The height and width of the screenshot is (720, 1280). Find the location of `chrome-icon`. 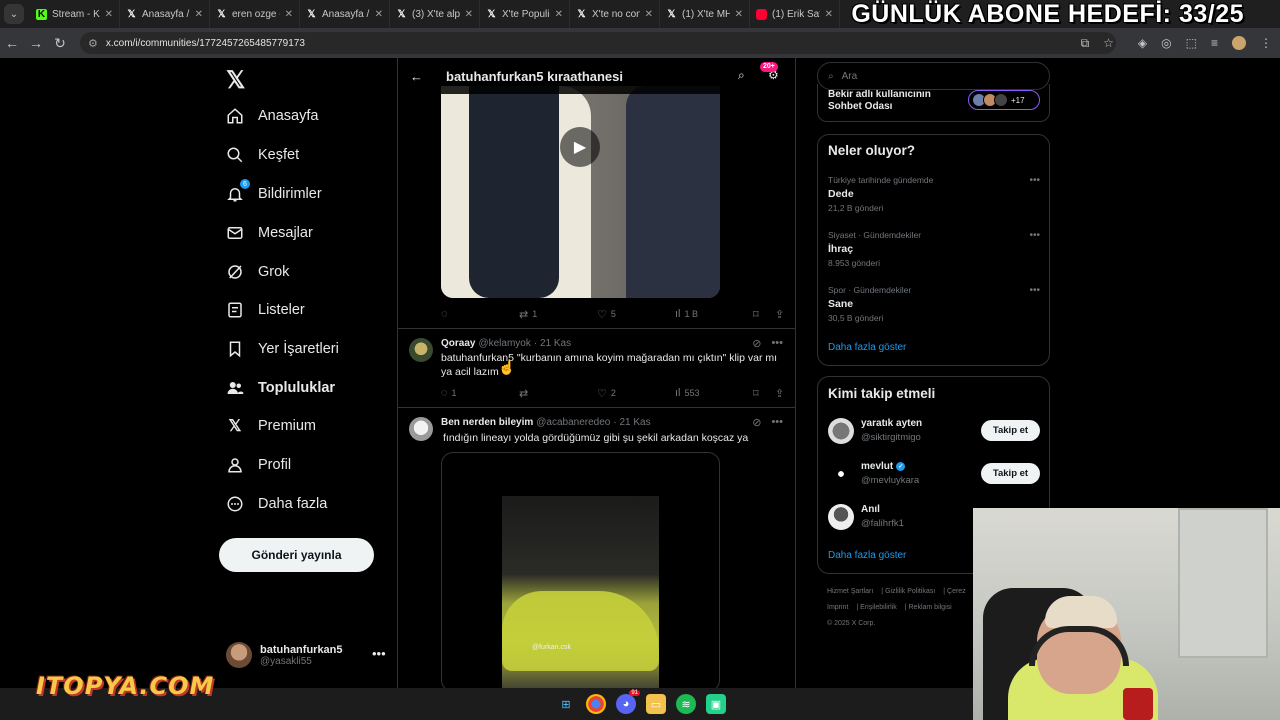

chrome-icon is located at coordinates (596, 704).